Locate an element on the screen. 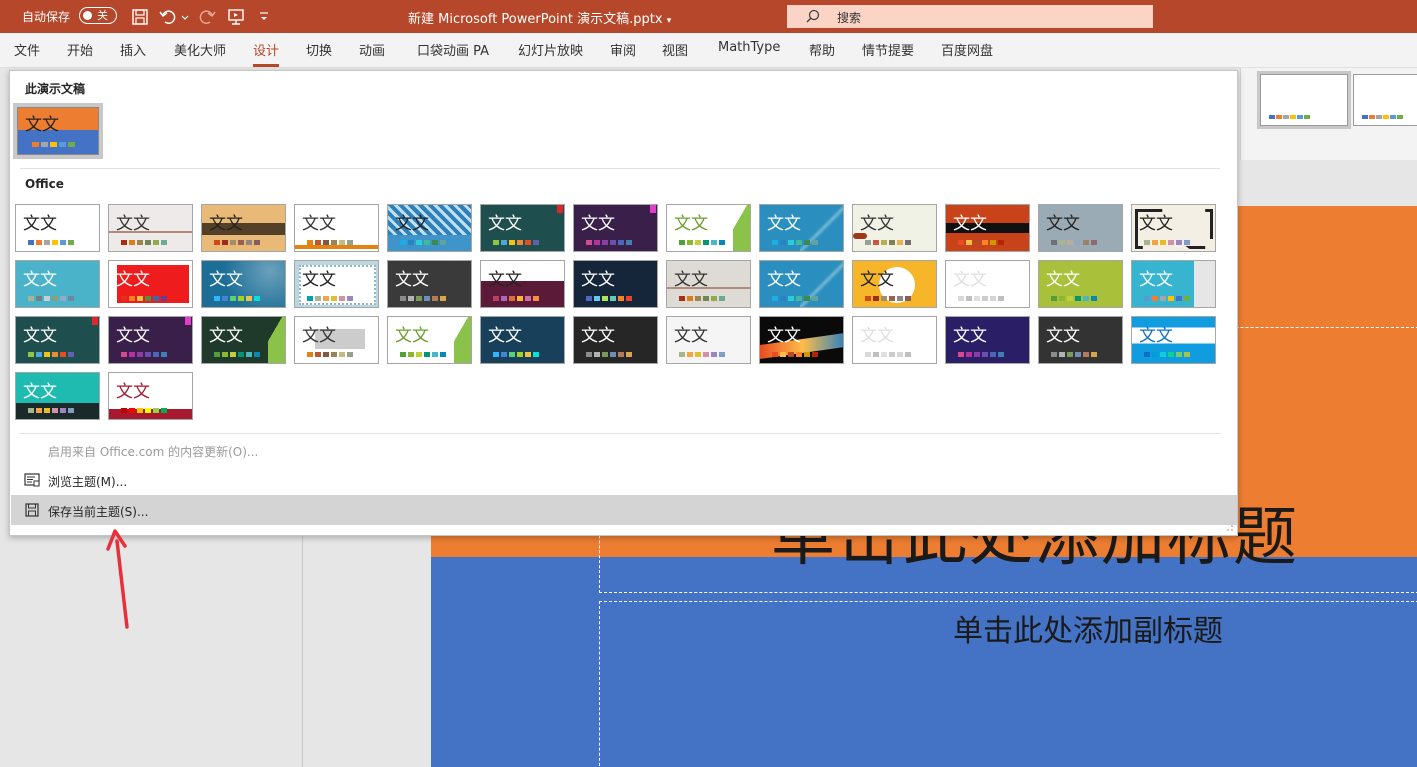 The image size is (1417, 767). theme-decoration is located at coordinates (462, 340).